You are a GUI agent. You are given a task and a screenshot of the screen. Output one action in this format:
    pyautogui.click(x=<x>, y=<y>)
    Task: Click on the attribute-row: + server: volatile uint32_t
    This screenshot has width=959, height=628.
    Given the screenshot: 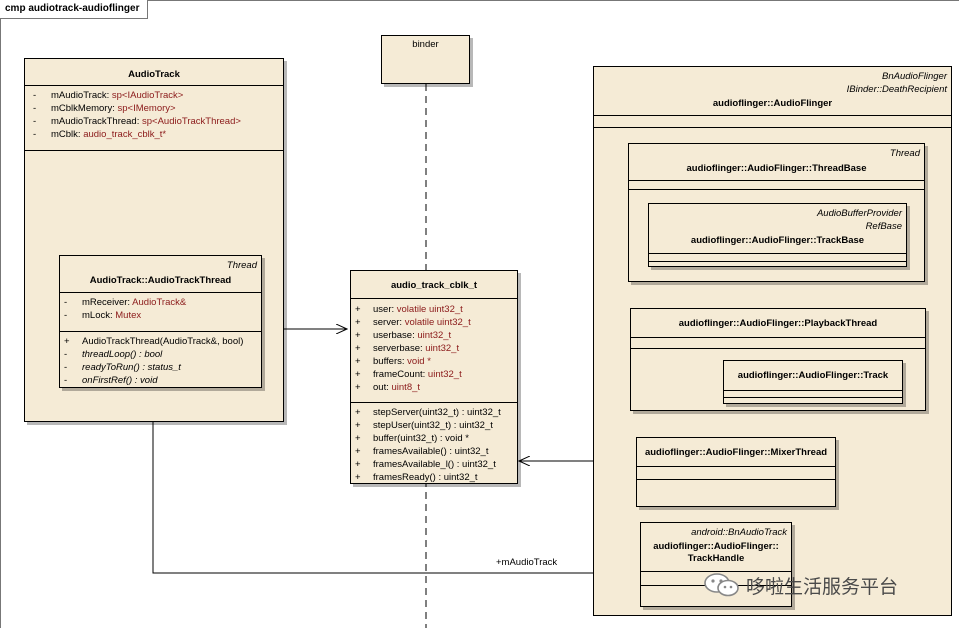 What is the action you would take?
    pyautogui.click(x=413, y=322)
    